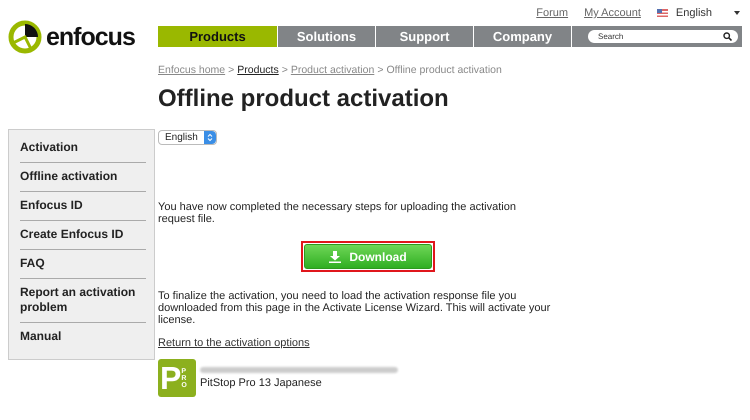 The width and height of the screenshot is (750, 420). What do you see at coordinates (209, 137) in the screenshot?
I see `stepper-icon` at bounding box center [209, 137].